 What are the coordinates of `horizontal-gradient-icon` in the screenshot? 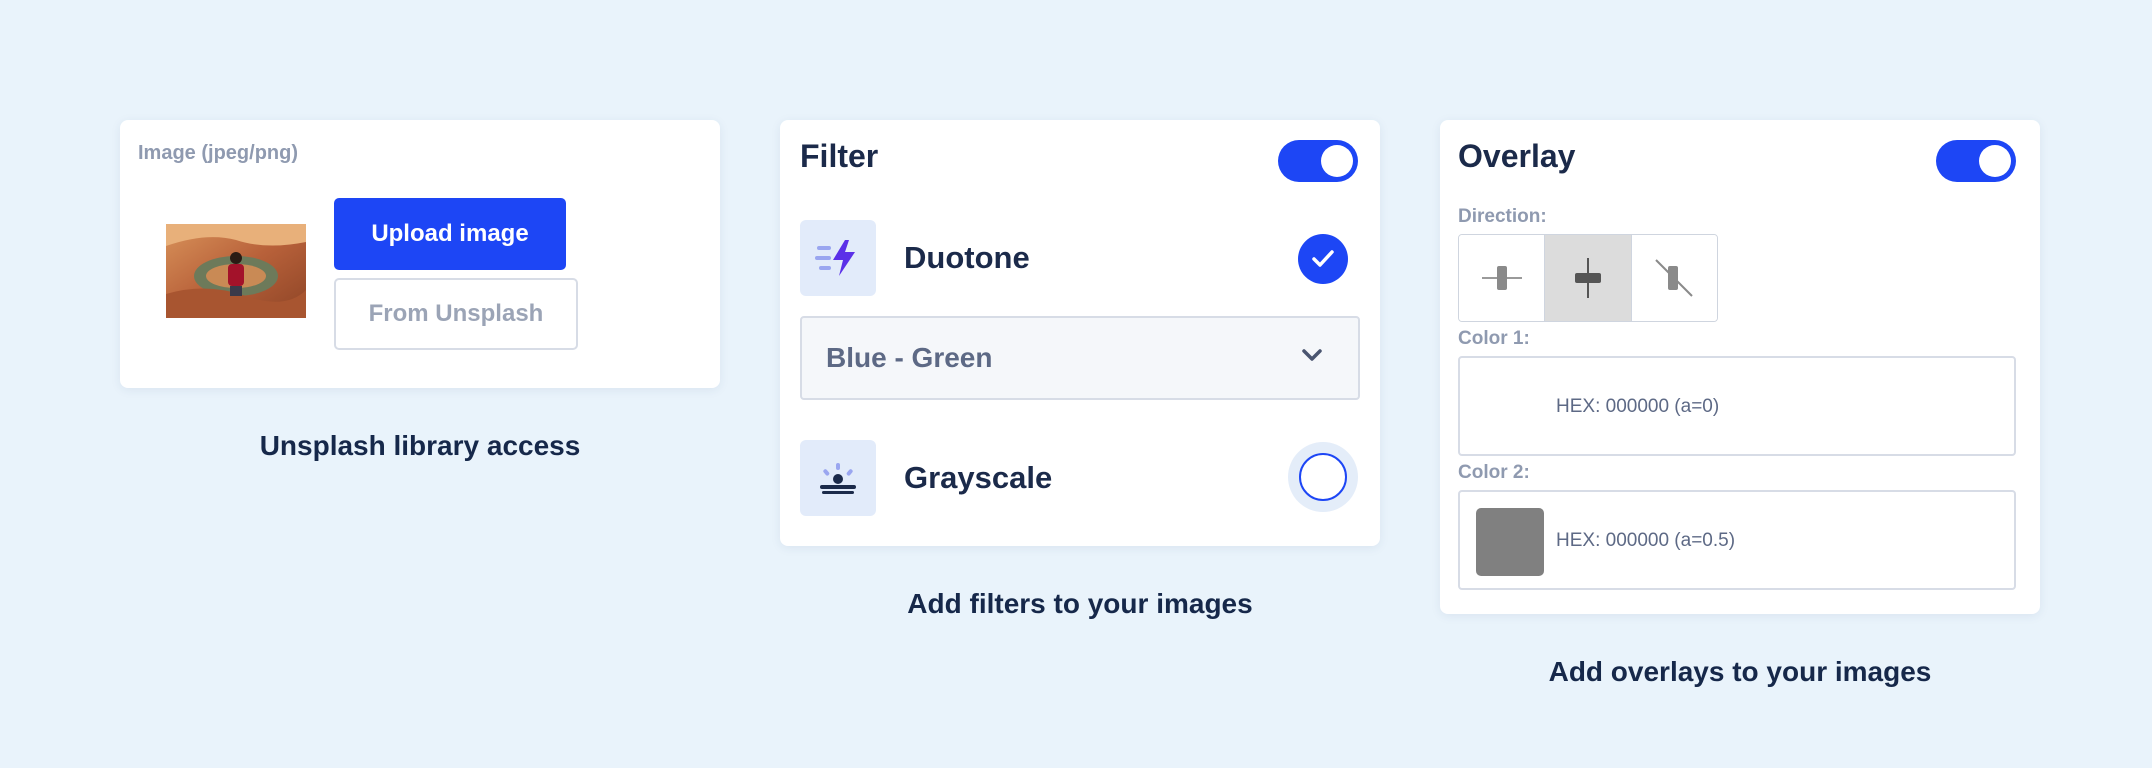 It's located at (1501, 278).